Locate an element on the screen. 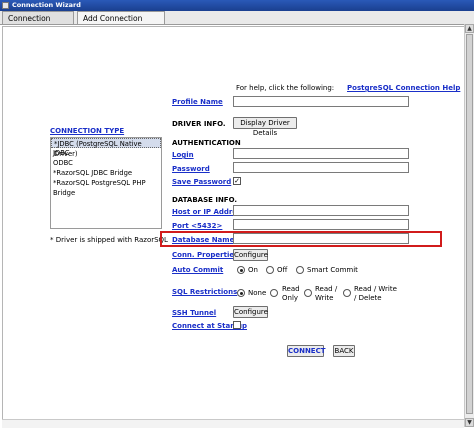  save-password-label: Save Password is located at coordinates (201, 182).